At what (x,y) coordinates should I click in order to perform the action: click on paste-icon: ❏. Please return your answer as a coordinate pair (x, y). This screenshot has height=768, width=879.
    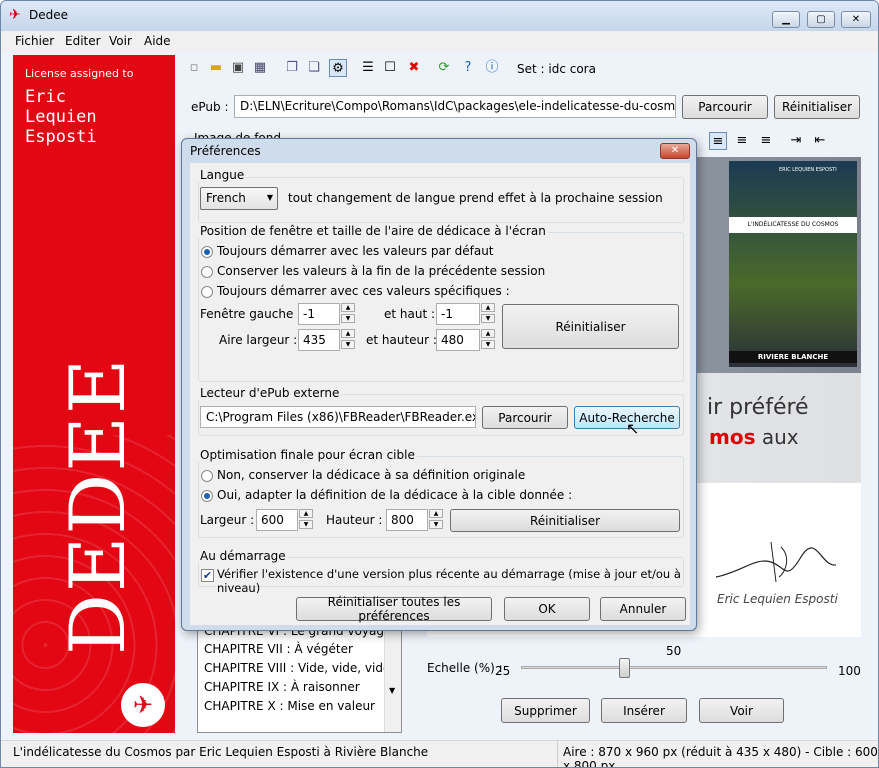
    Looking at the image, I should click on (314, 68).